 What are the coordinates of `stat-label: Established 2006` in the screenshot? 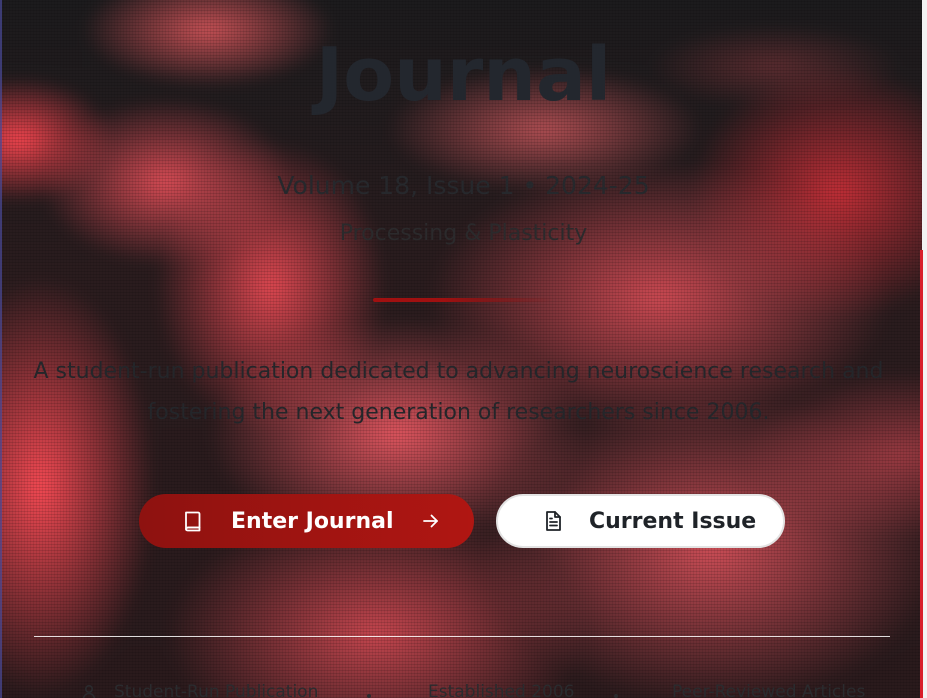 It's located at (501, 690).